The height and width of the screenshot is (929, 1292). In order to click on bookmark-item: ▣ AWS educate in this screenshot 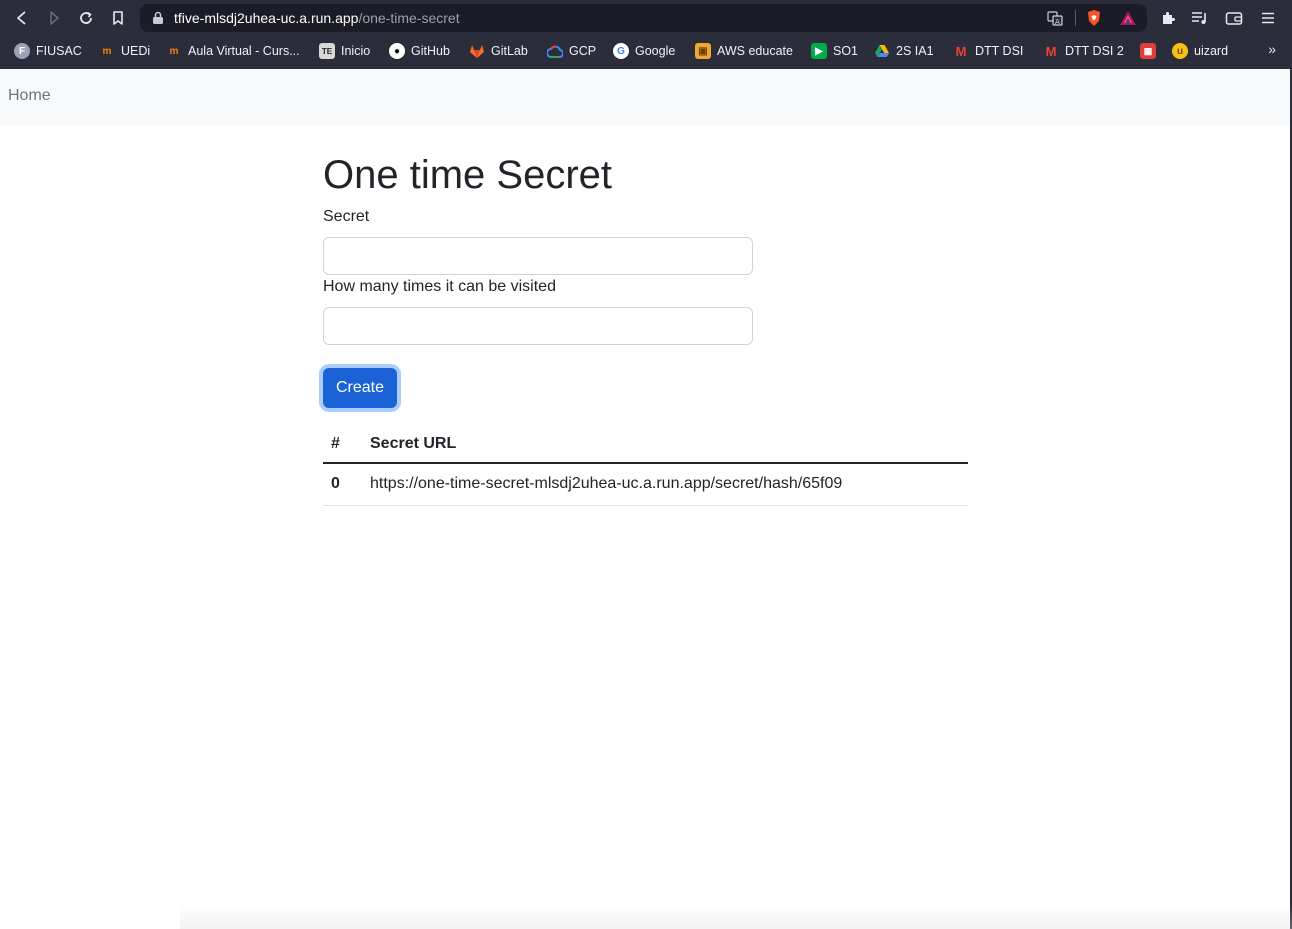, I will do `click(744, 51)`.